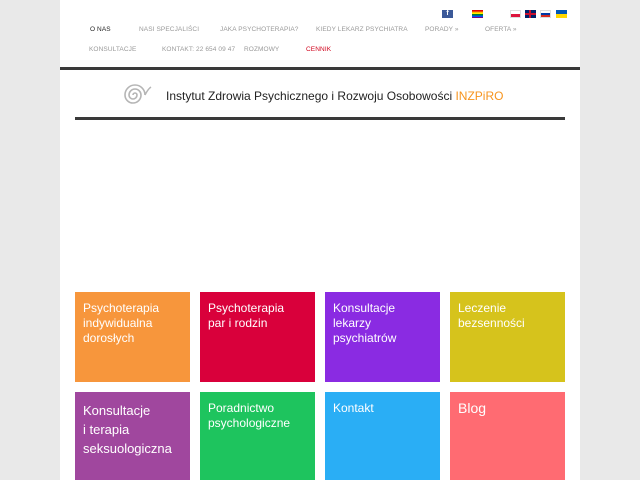 The width and height of the screenshot is (640, 480). Describe the element at coordinates (382, 436) in the screenshot. I see `tile-kontakt: Kontakt` at that location.